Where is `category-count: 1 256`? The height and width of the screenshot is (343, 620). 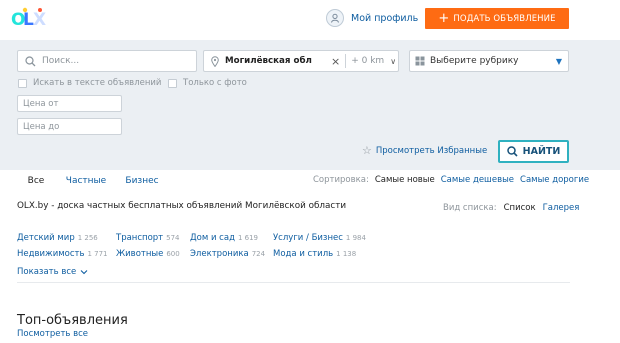
category-count: 1 256 is located at coordinates (87, 238).